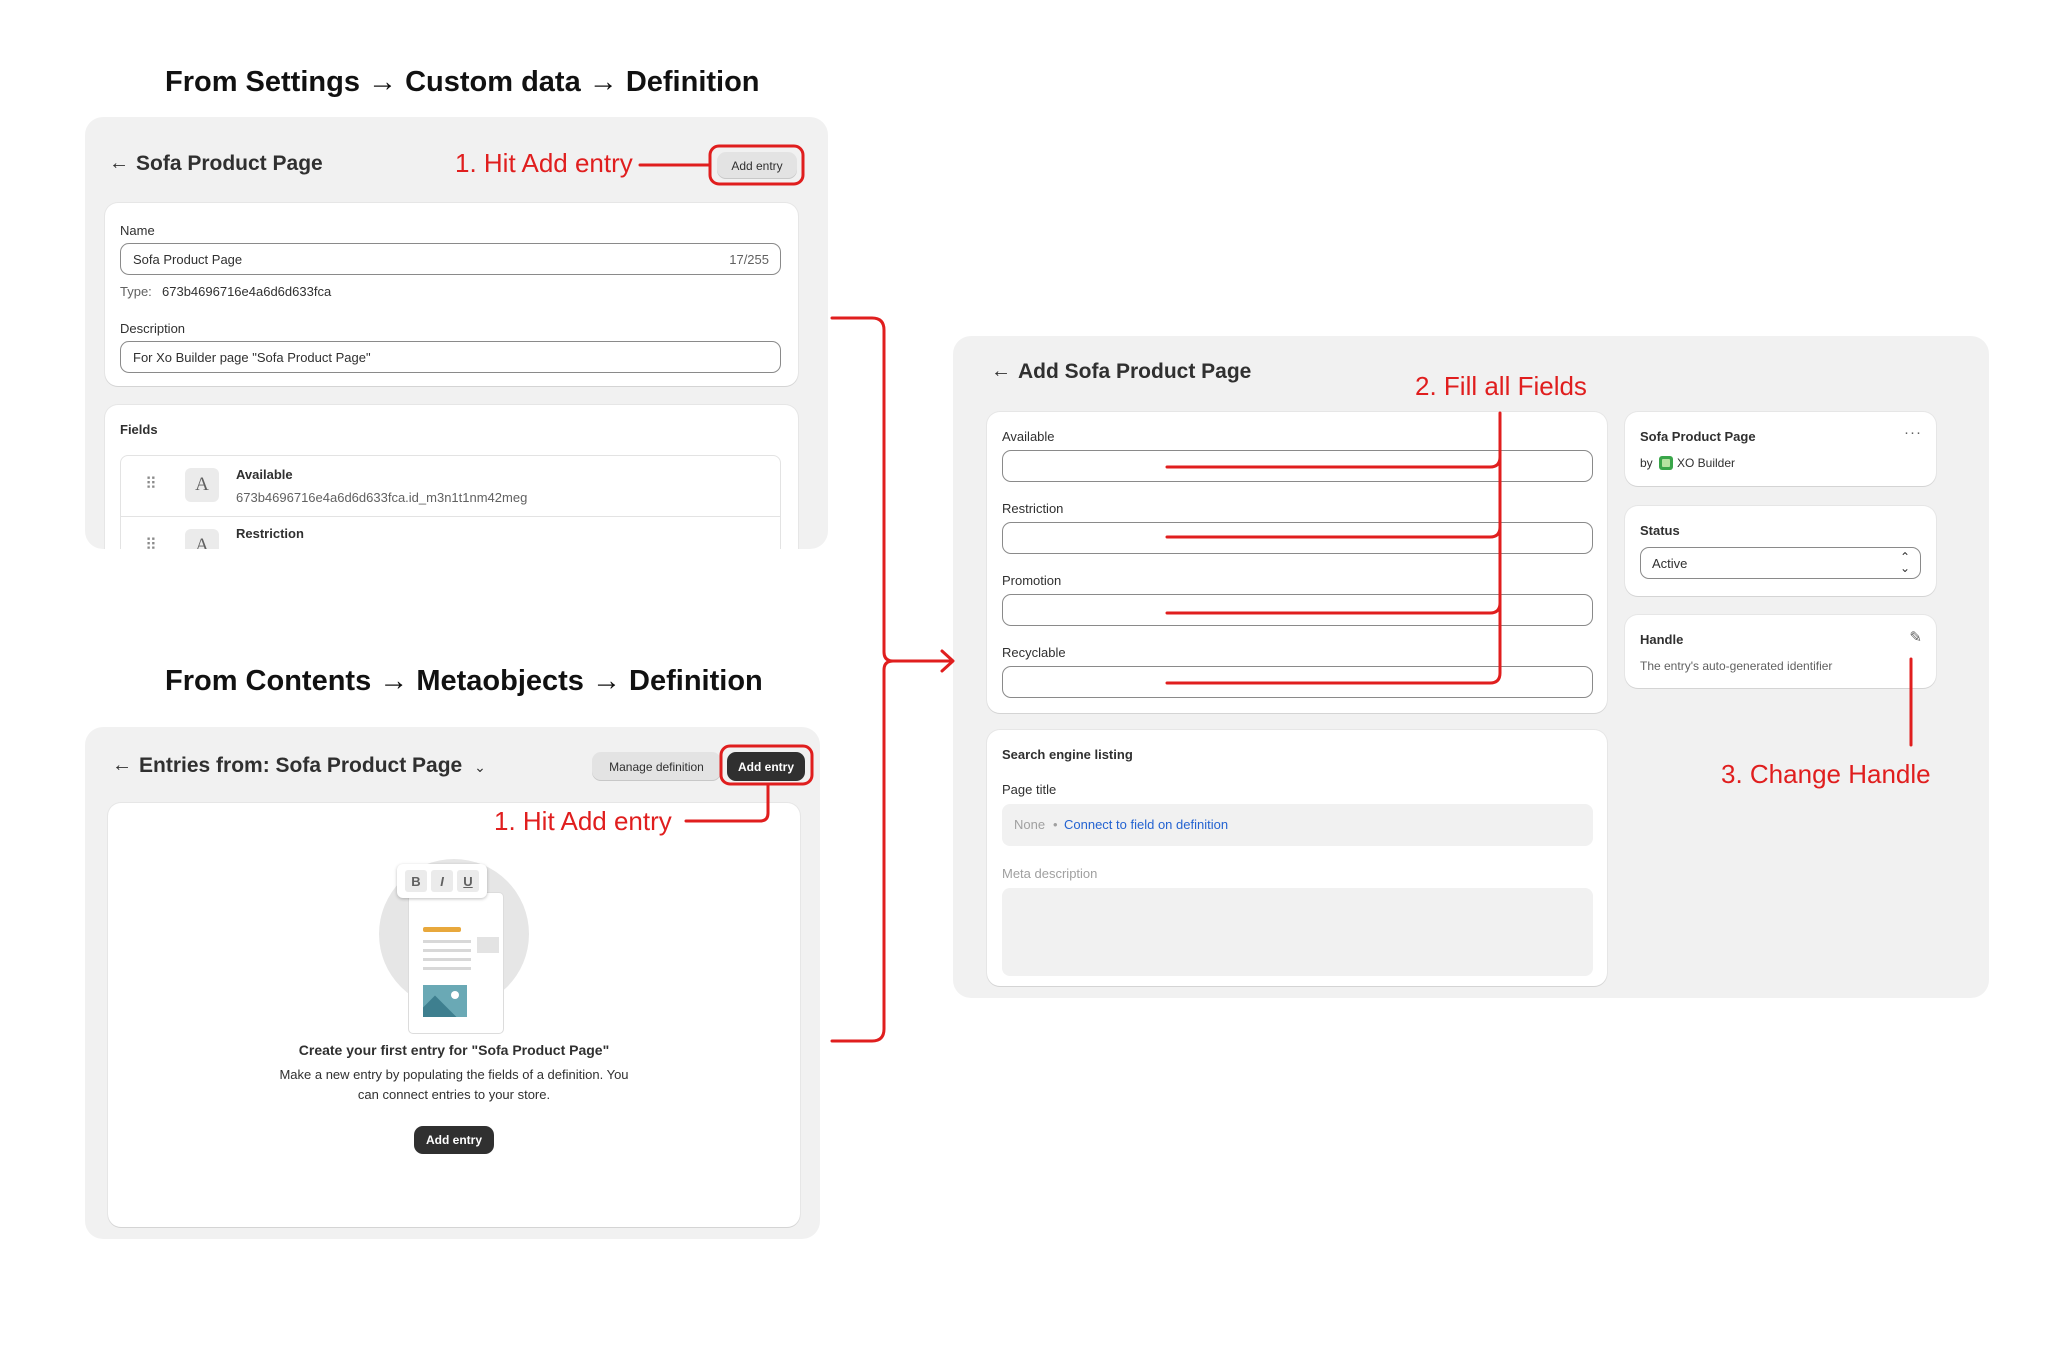 This screenshot has width=2047, height=1350. I want to click on bracket-line, so click(862, 679).